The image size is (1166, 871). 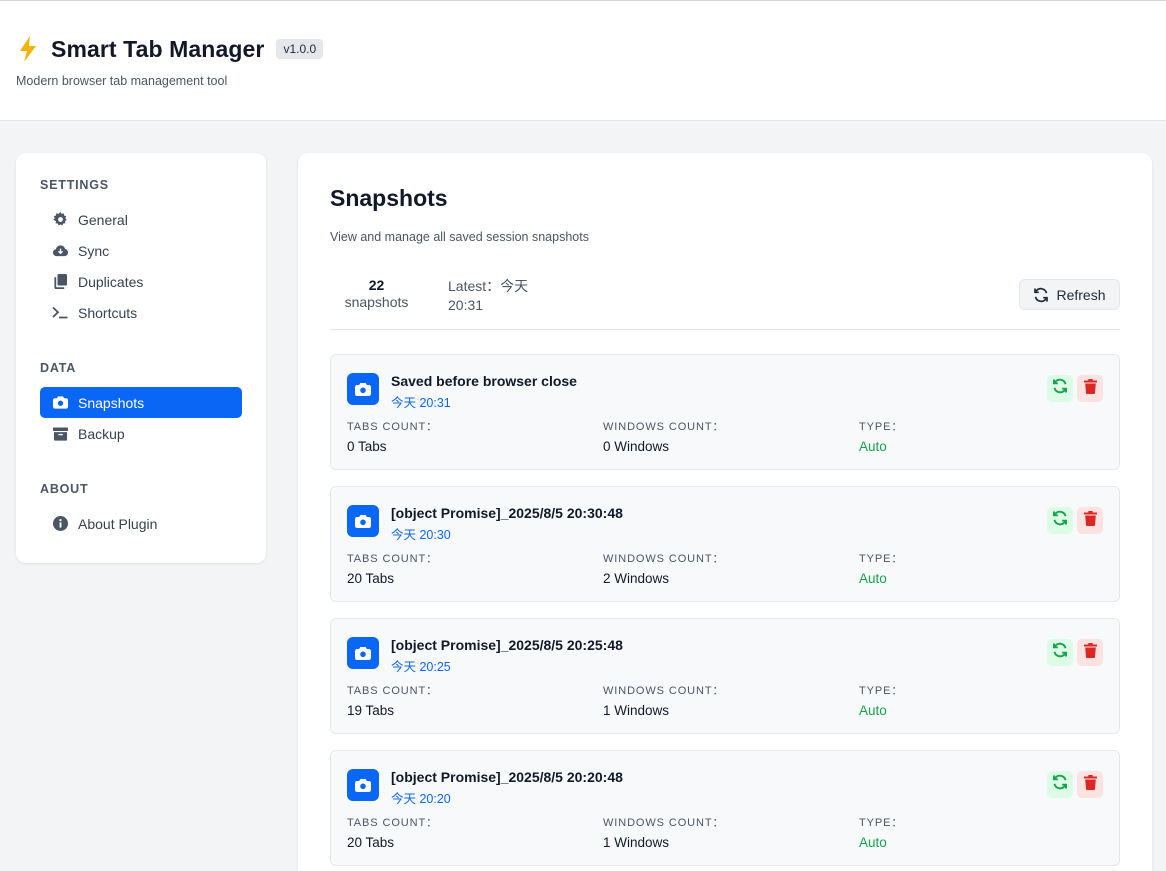 I want to click on windows-count: WINDOWS COUNT： 0 Windows, so click(x=664, y=437).